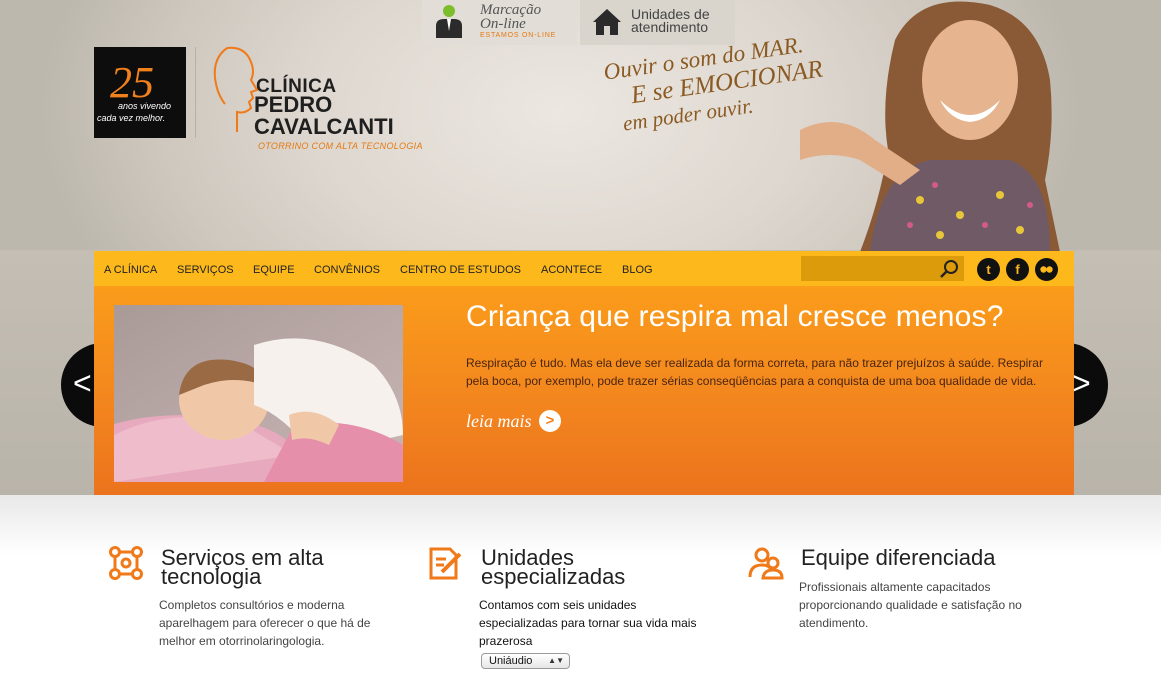 The image size is (1161, 695). Describe the element at coordinates (898, 557) in the screenshot. I see `feature-team-title: Equipe diferenciada` at that location.